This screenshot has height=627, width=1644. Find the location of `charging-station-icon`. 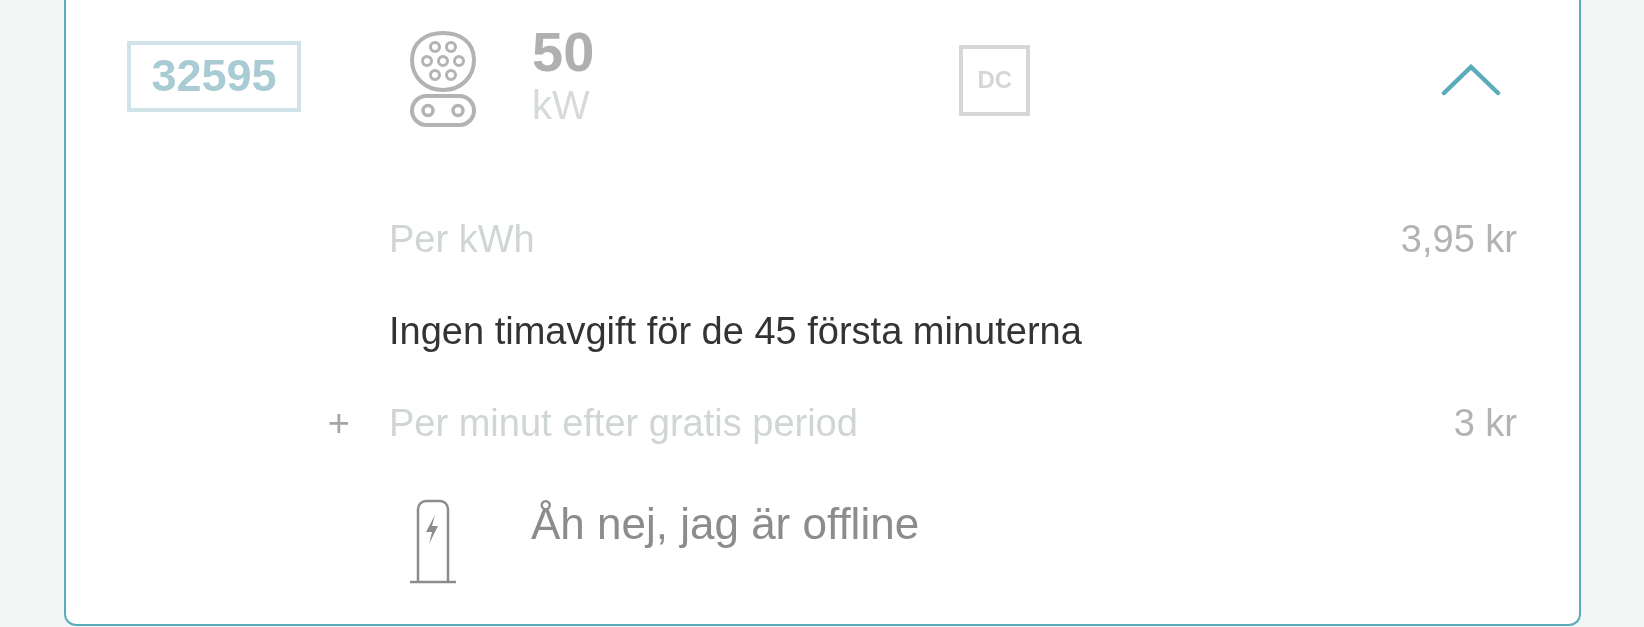

charging-station-icon is located at coordinates (433, 541).